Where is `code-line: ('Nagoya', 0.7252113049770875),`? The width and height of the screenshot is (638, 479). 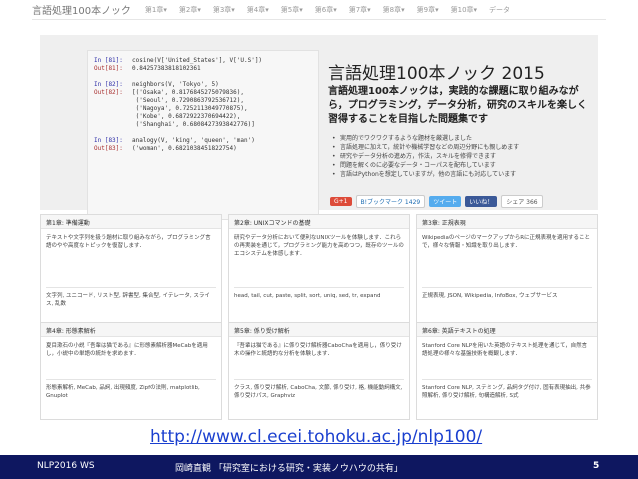 code-line: ('Nagoya', 0.7252113049770875), is located at coordinates (203, 109).